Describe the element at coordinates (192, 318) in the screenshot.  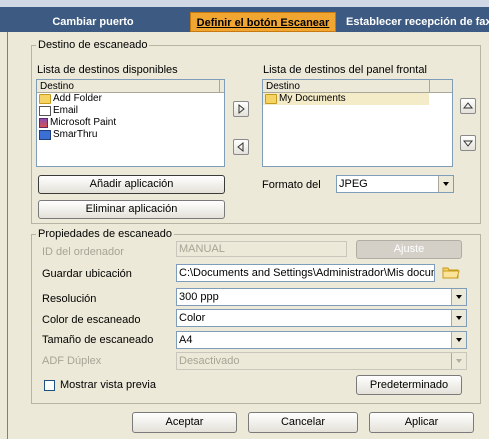
I see `scan-color-value: Color` at that location.